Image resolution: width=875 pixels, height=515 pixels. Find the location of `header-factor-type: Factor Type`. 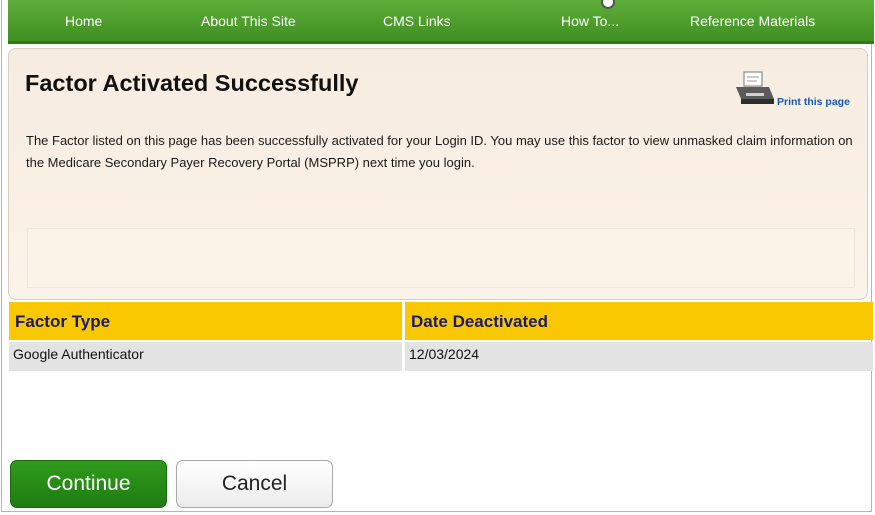

header-factor-type: Factor Type is located at coordinates (205, 321).